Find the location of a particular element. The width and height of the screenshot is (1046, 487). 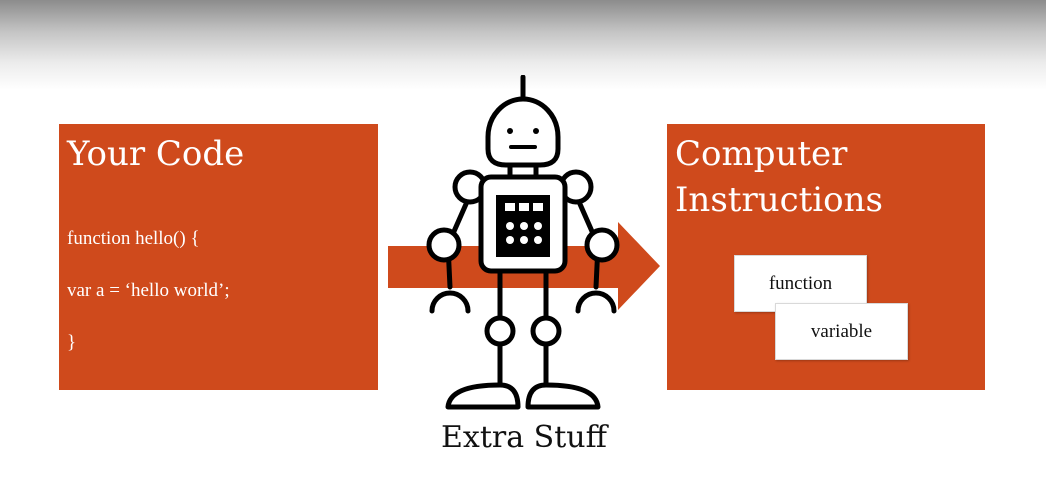

your-code-title: Your Code is located at coordinates (156, 154).